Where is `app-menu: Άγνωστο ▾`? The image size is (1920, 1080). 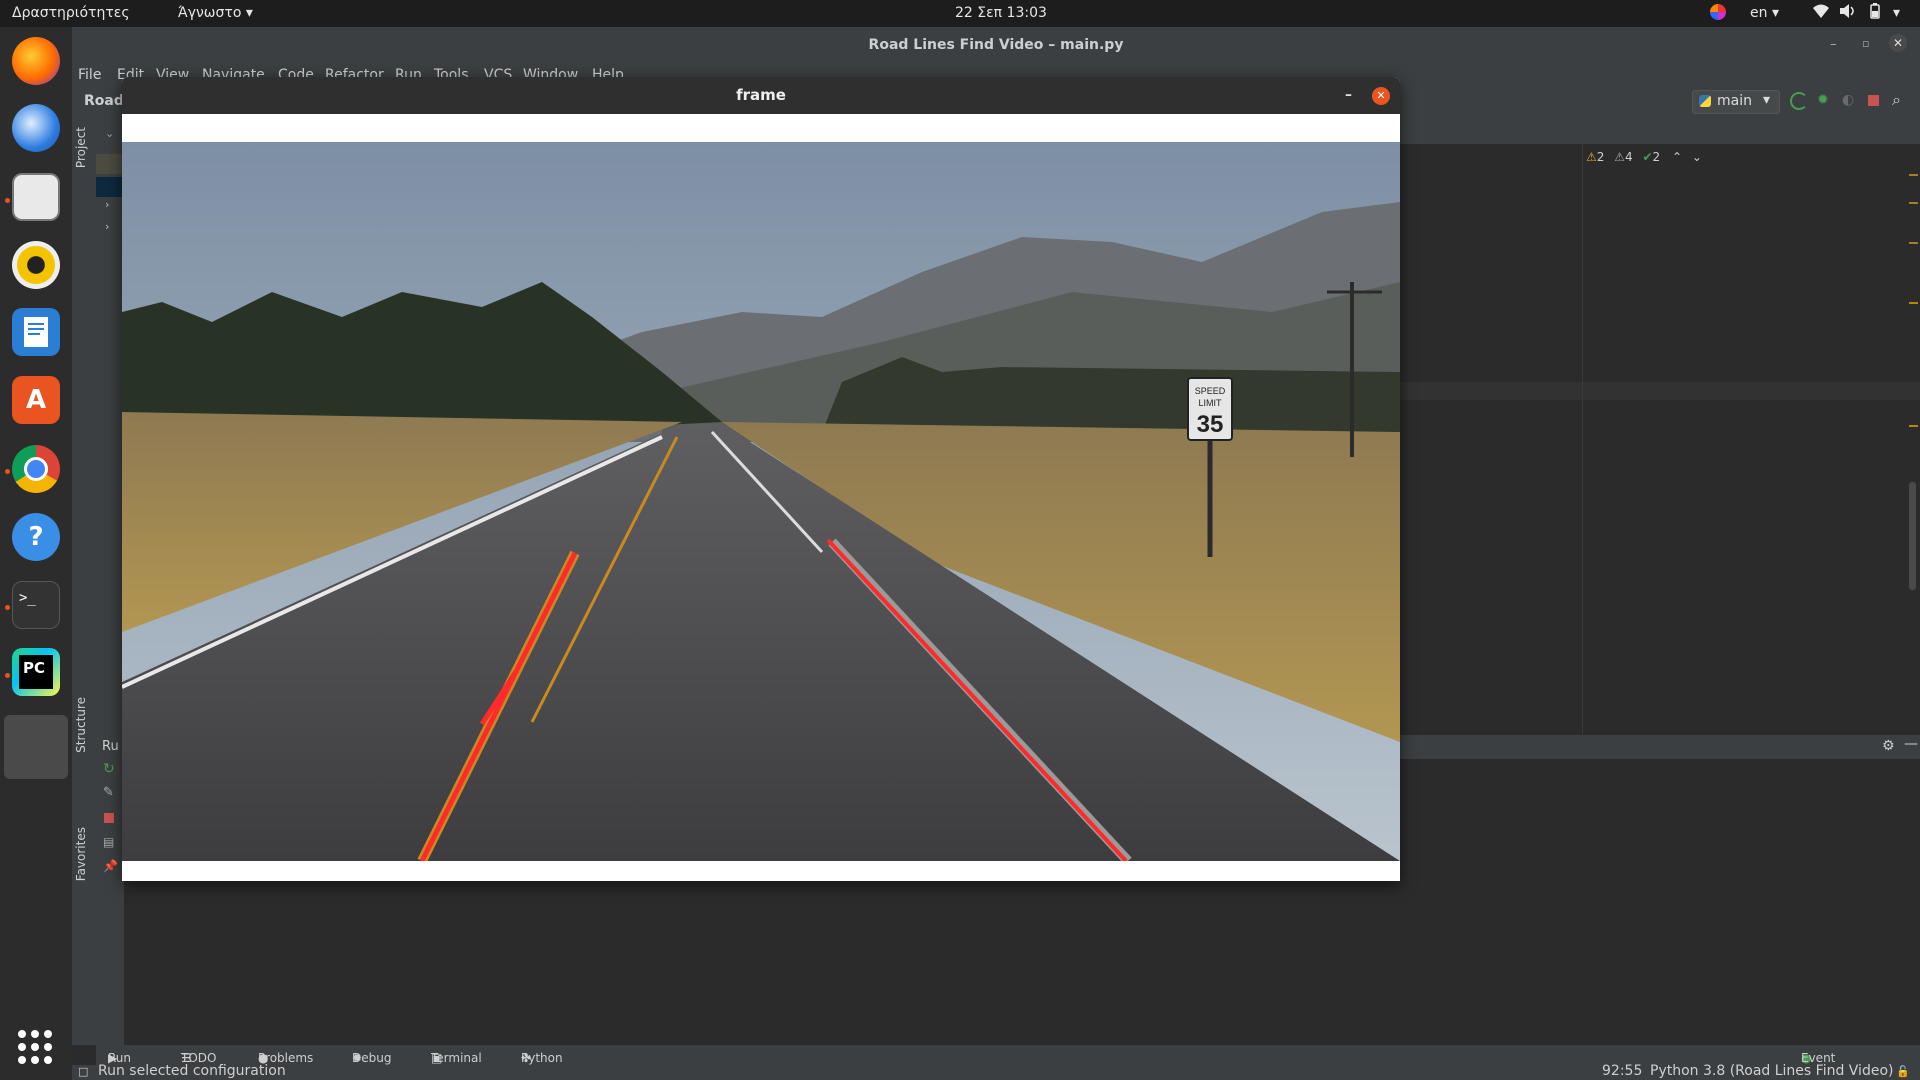
app-menu: Άγνωστο ▾ is located at coordinates (215, 13).